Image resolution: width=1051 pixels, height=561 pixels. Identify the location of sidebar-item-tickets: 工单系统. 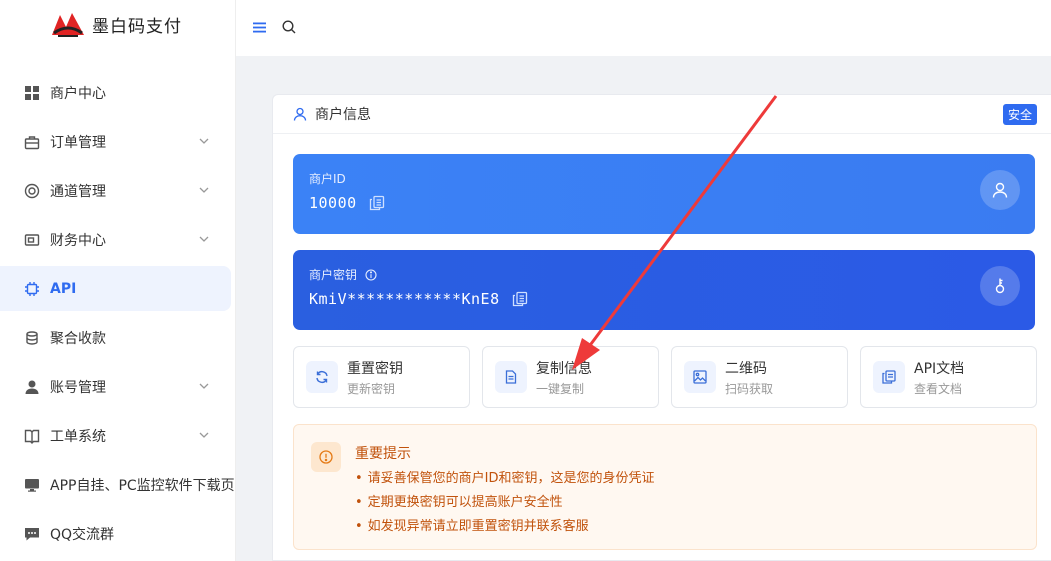
(118, 435).